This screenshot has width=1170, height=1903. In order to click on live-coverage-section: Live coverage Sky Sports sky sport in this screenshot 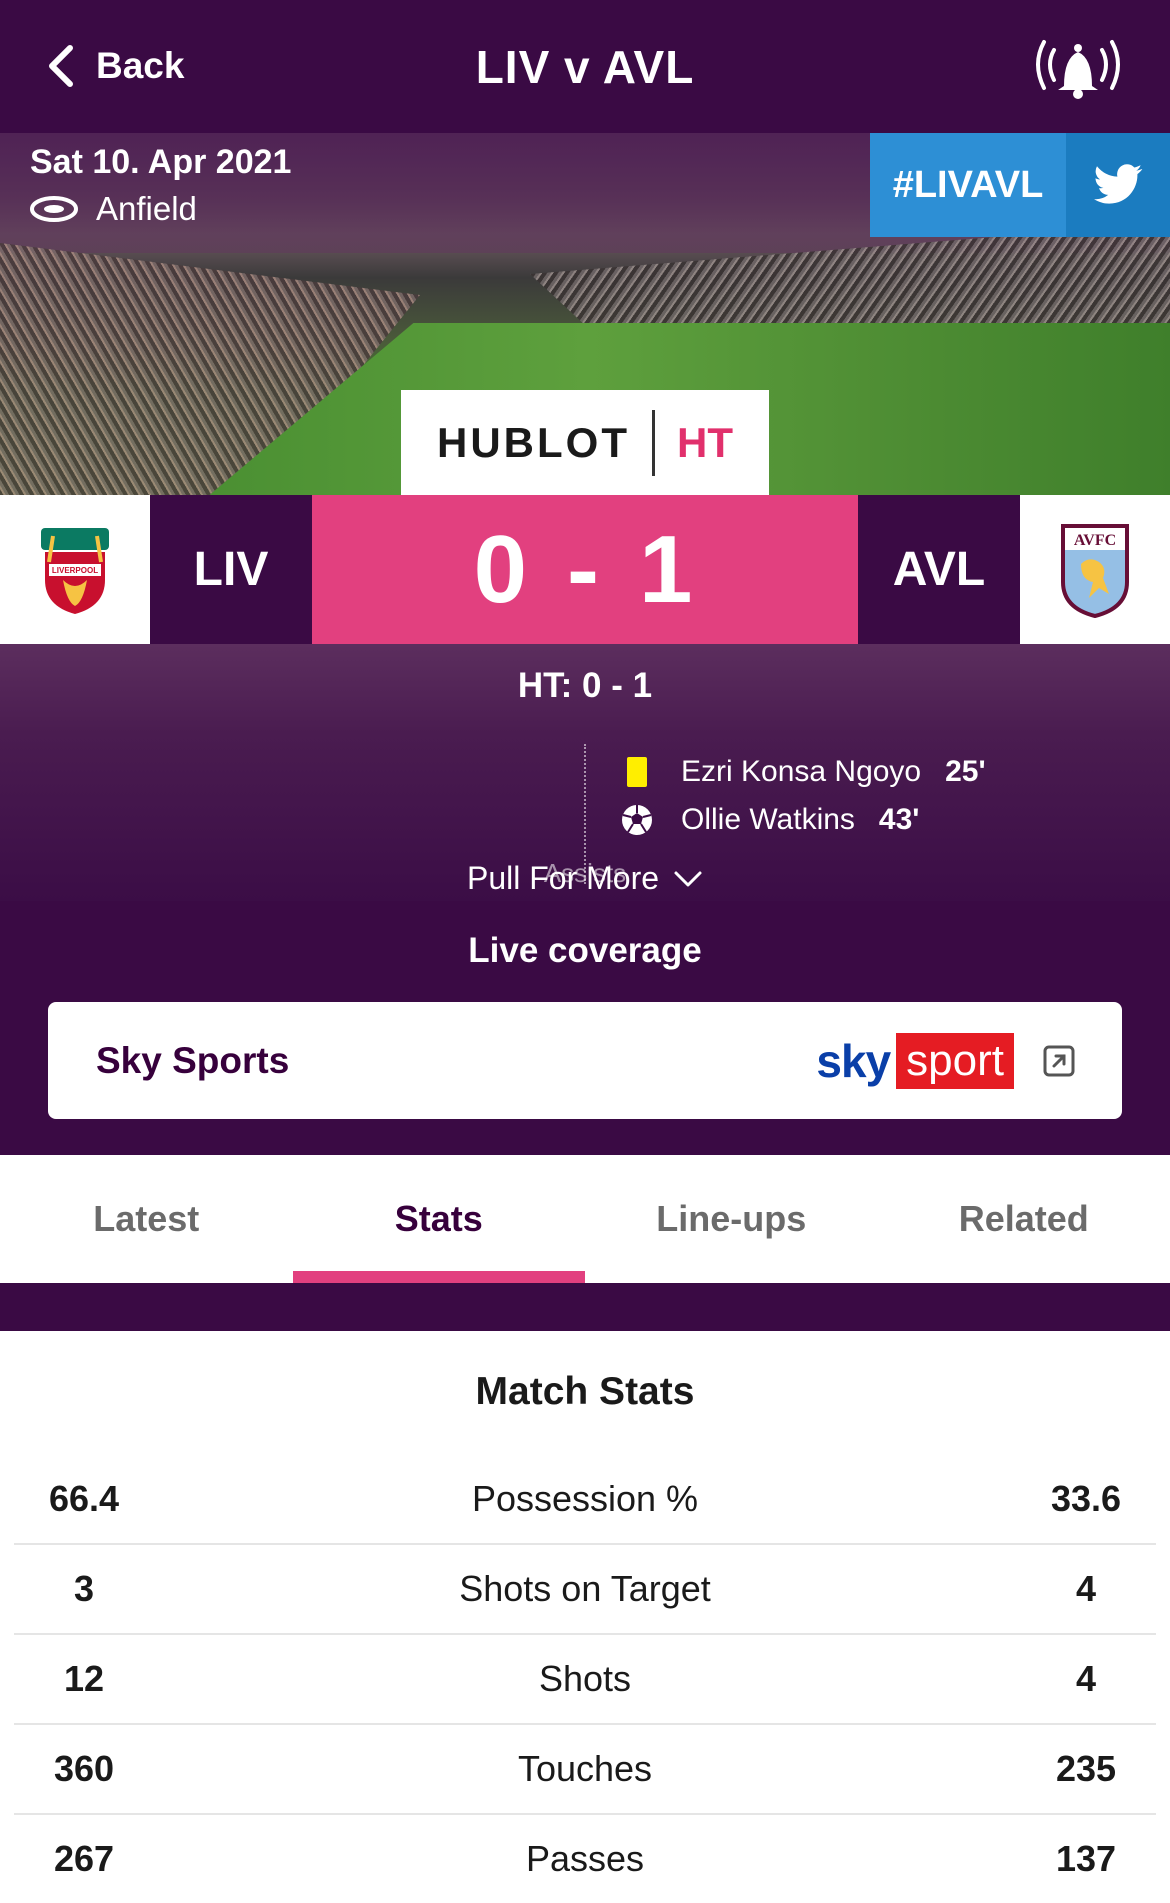, I will do `click(585, 1028)`.